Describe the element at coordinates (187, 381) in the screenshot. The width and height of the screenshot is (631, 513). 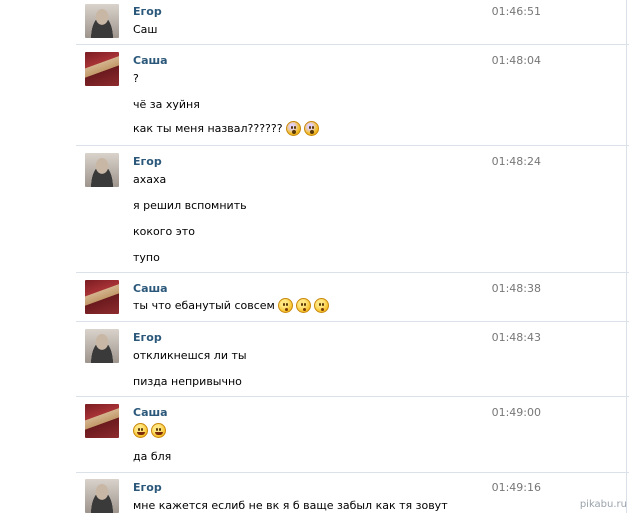
I see `message-text: пизда непривычно` at that location.